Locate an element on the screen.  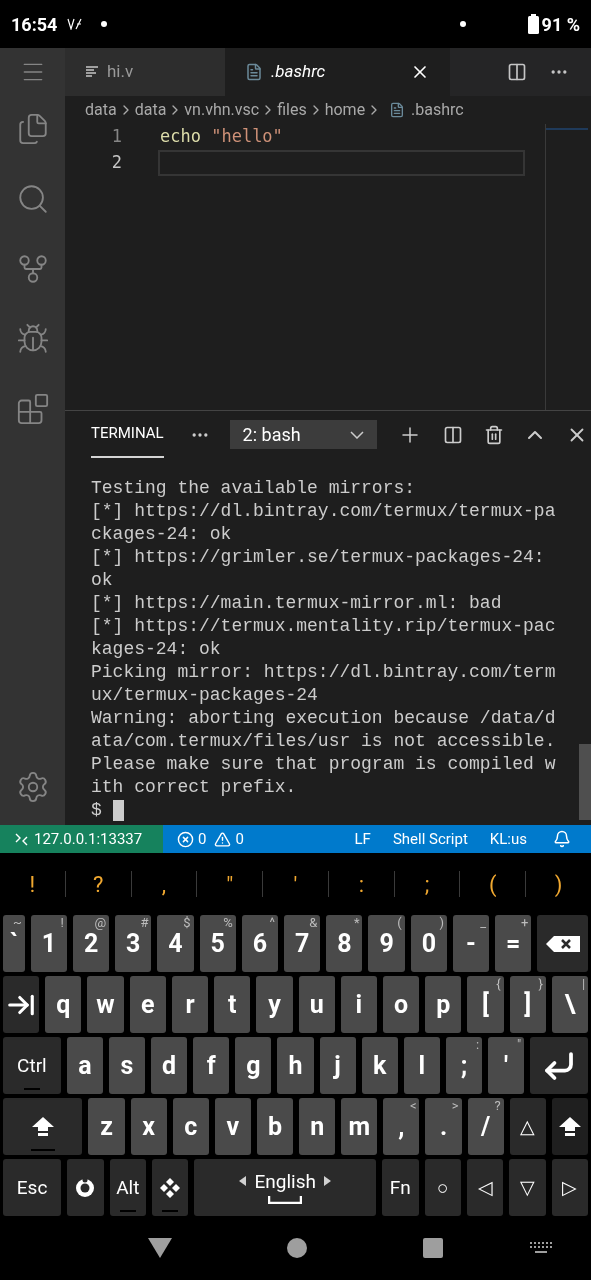
key: - _ is located at coordinates (471, 943).